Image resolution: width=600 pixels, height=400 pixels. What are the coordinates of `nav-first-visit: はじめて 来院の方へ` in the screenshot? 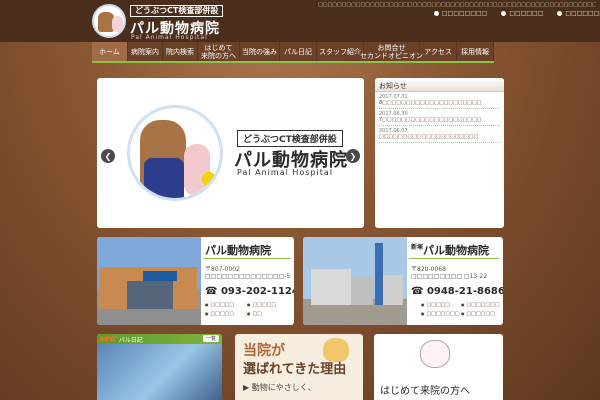 It's located at (219, 51).